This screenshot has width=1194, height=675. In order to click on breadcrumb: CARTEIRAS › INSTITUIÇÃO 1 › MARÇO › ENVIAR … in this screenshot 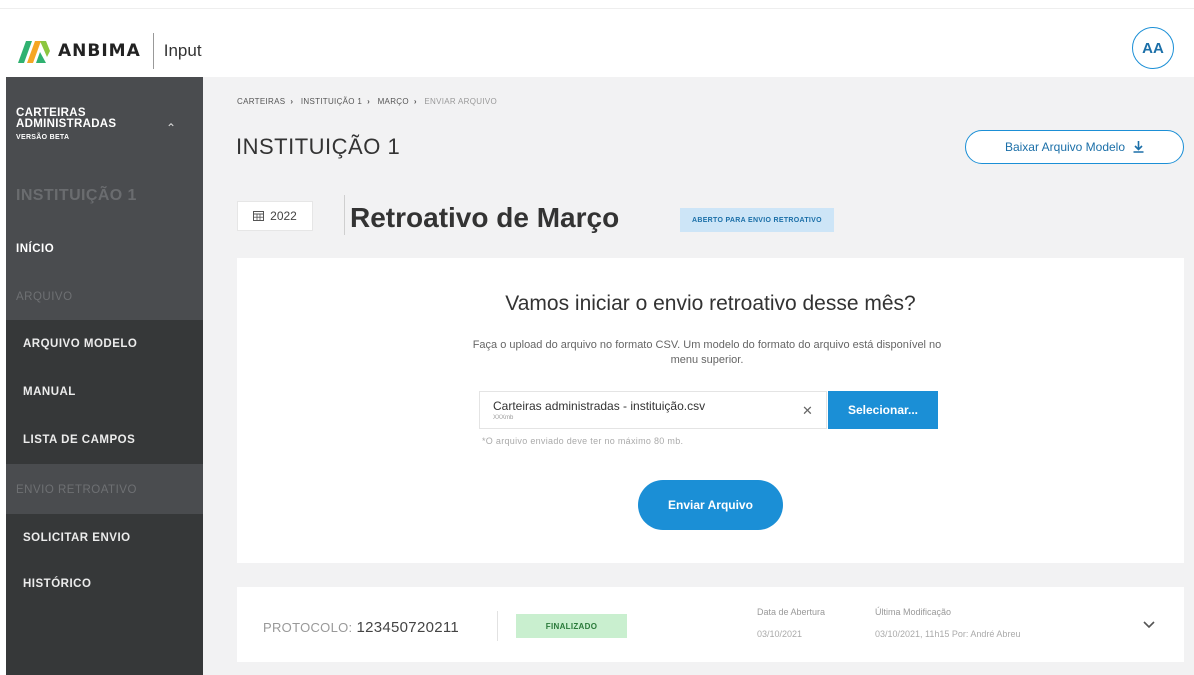, I will do `click(367, 101)`.